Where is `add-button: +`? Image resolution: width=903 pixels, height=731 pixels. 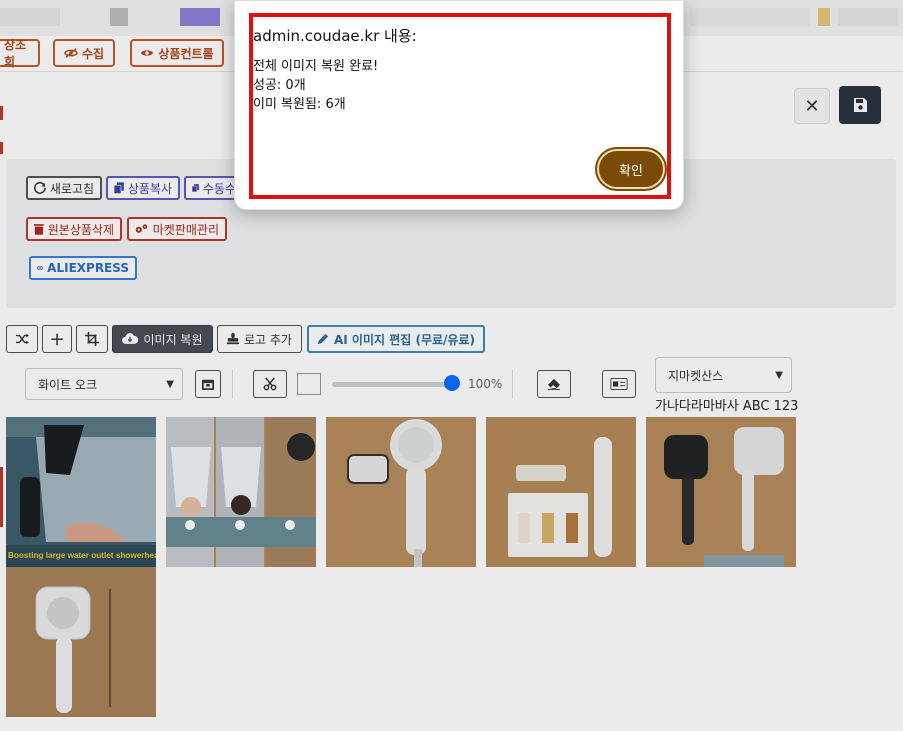 add-button: + is located at coordinates (57, 339).